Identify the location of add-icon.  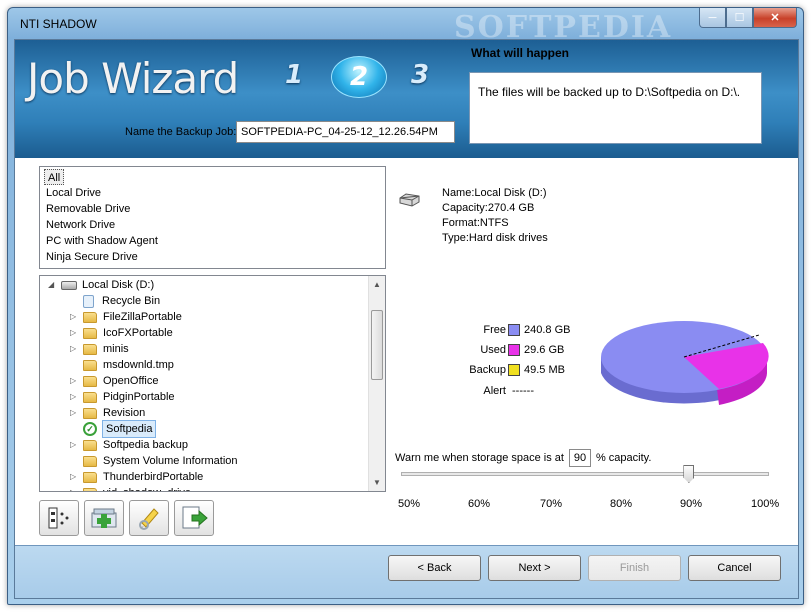
(104, 518).